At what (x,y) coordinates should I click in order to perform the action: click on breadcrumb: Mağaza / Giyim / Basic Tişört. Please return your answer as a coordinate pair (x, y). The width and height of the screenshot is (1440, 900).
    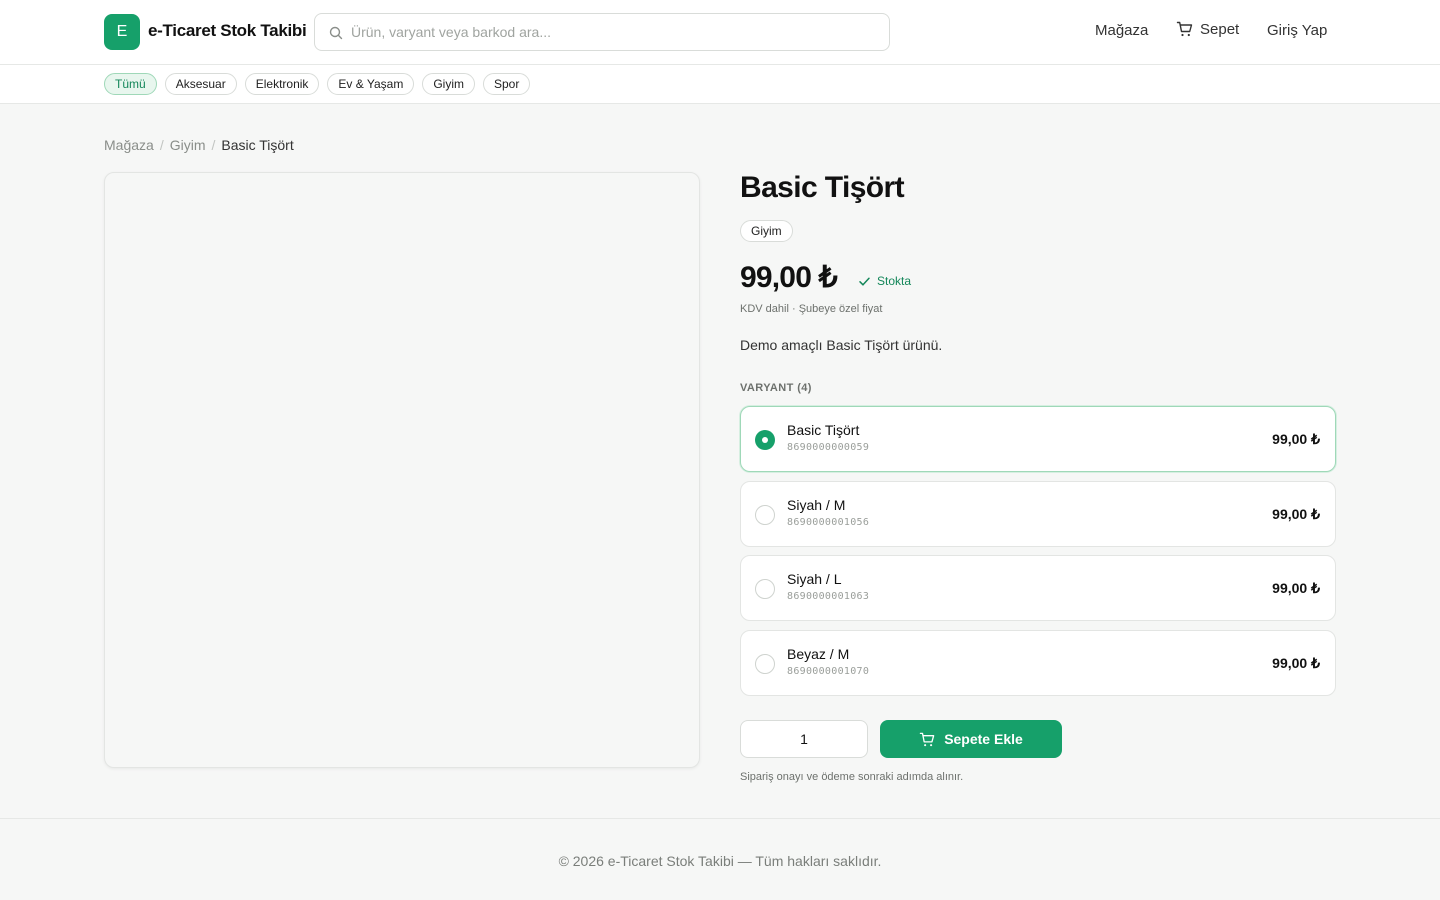
    Looking at the image, I should click on (199, 145).